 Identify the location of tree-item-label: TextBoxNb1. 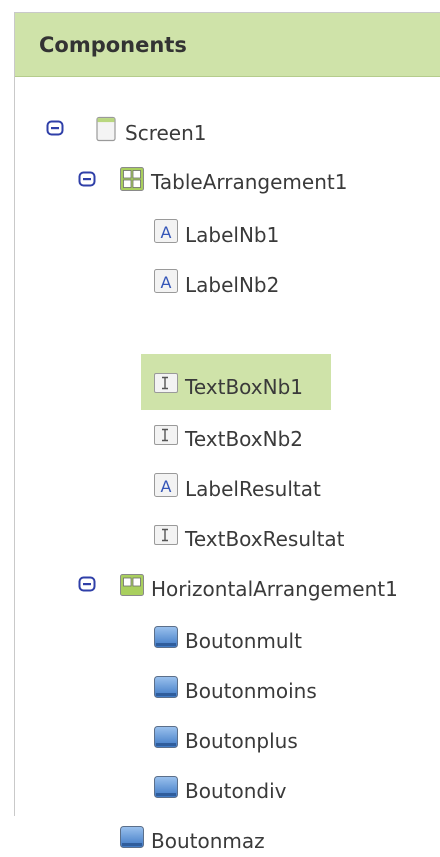
(244, 387).